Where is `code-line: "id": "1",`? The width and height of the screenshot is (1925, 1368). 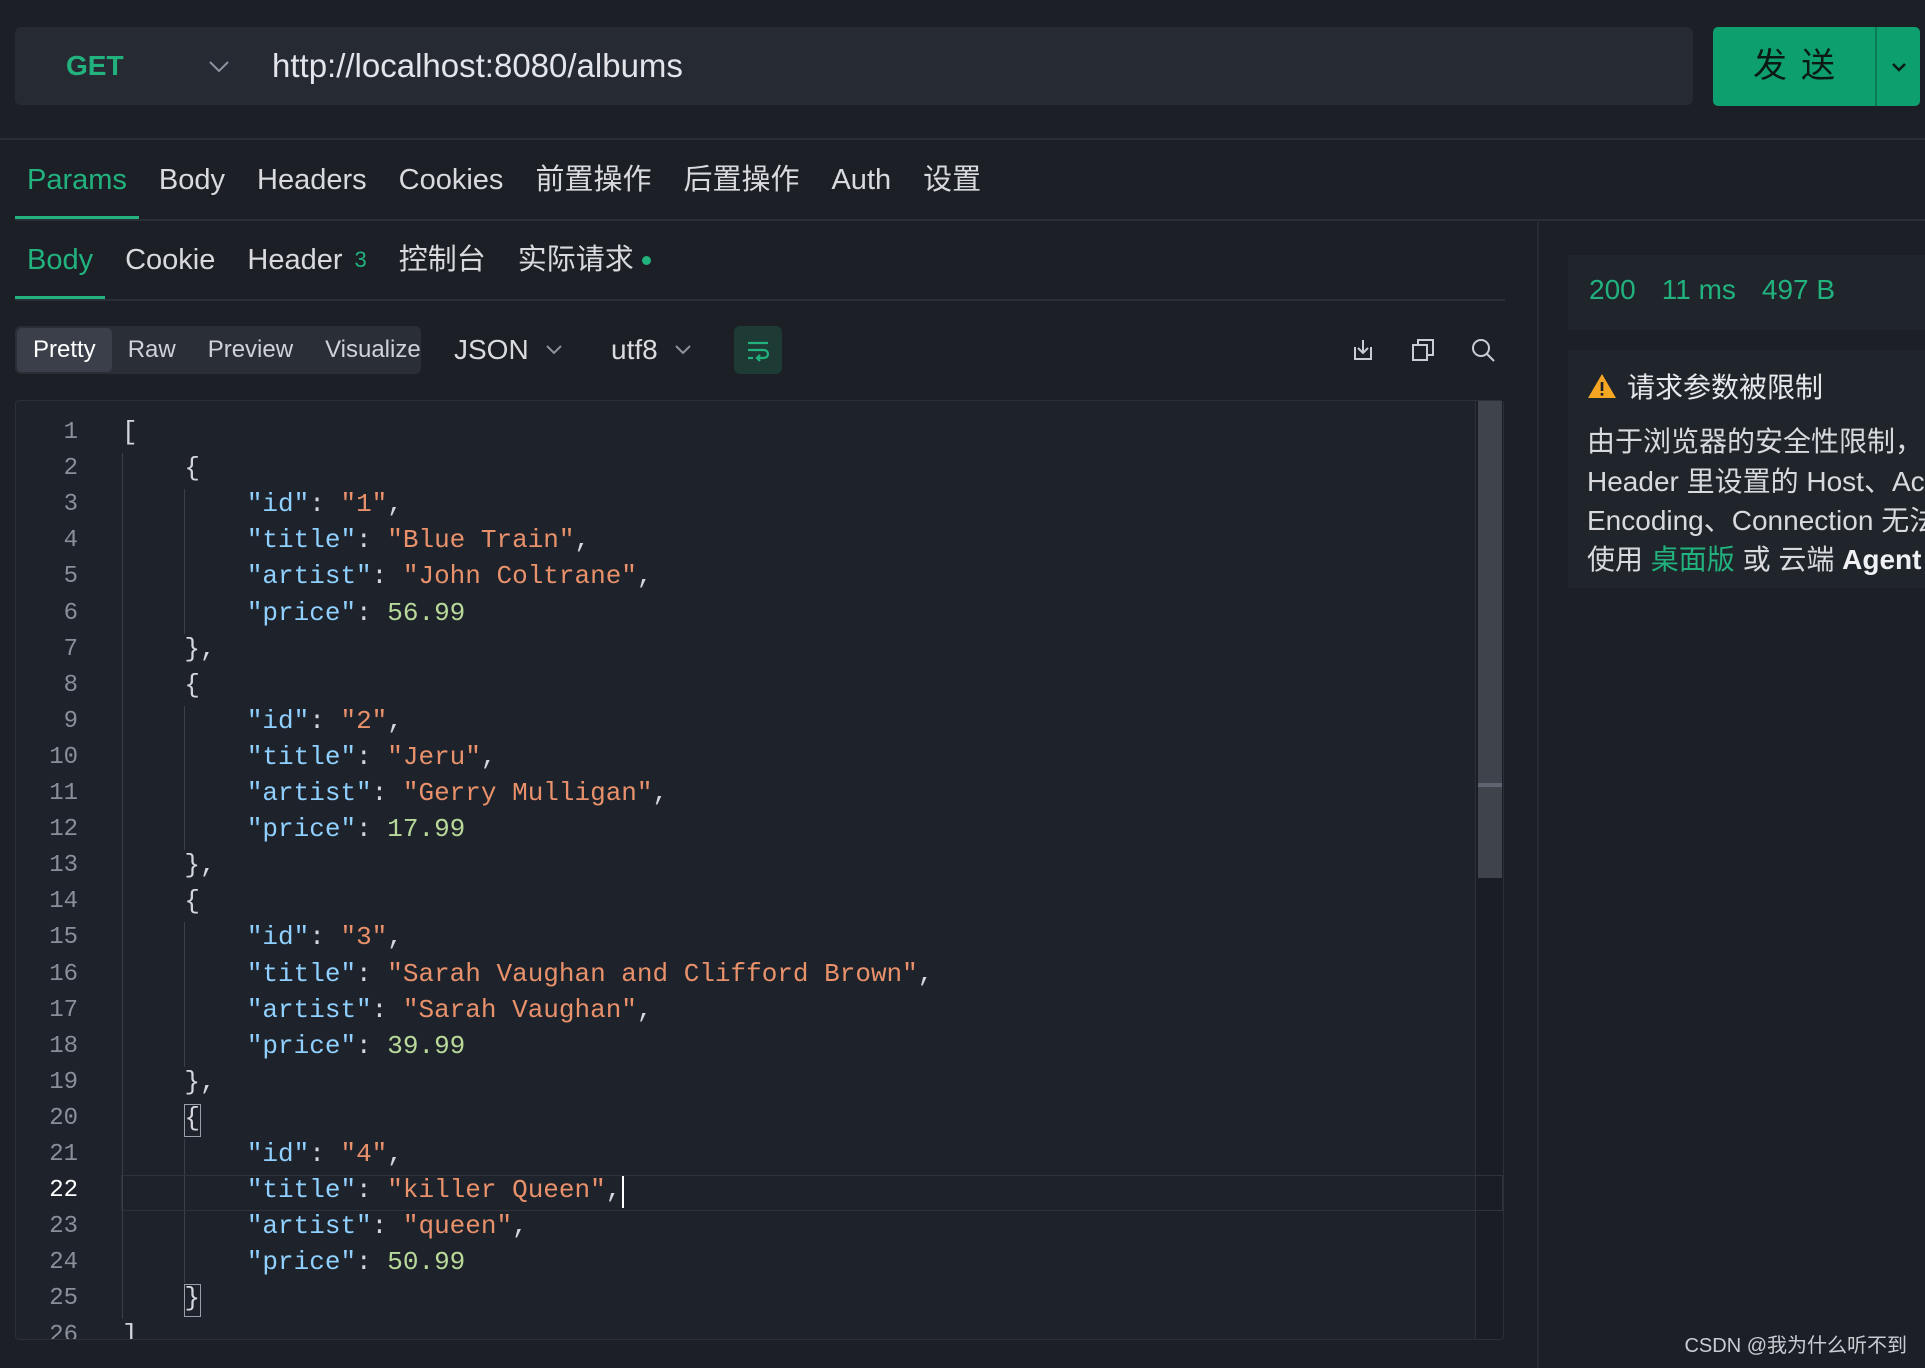 code-line: "id": "1", is located at coordinates (324, 504).